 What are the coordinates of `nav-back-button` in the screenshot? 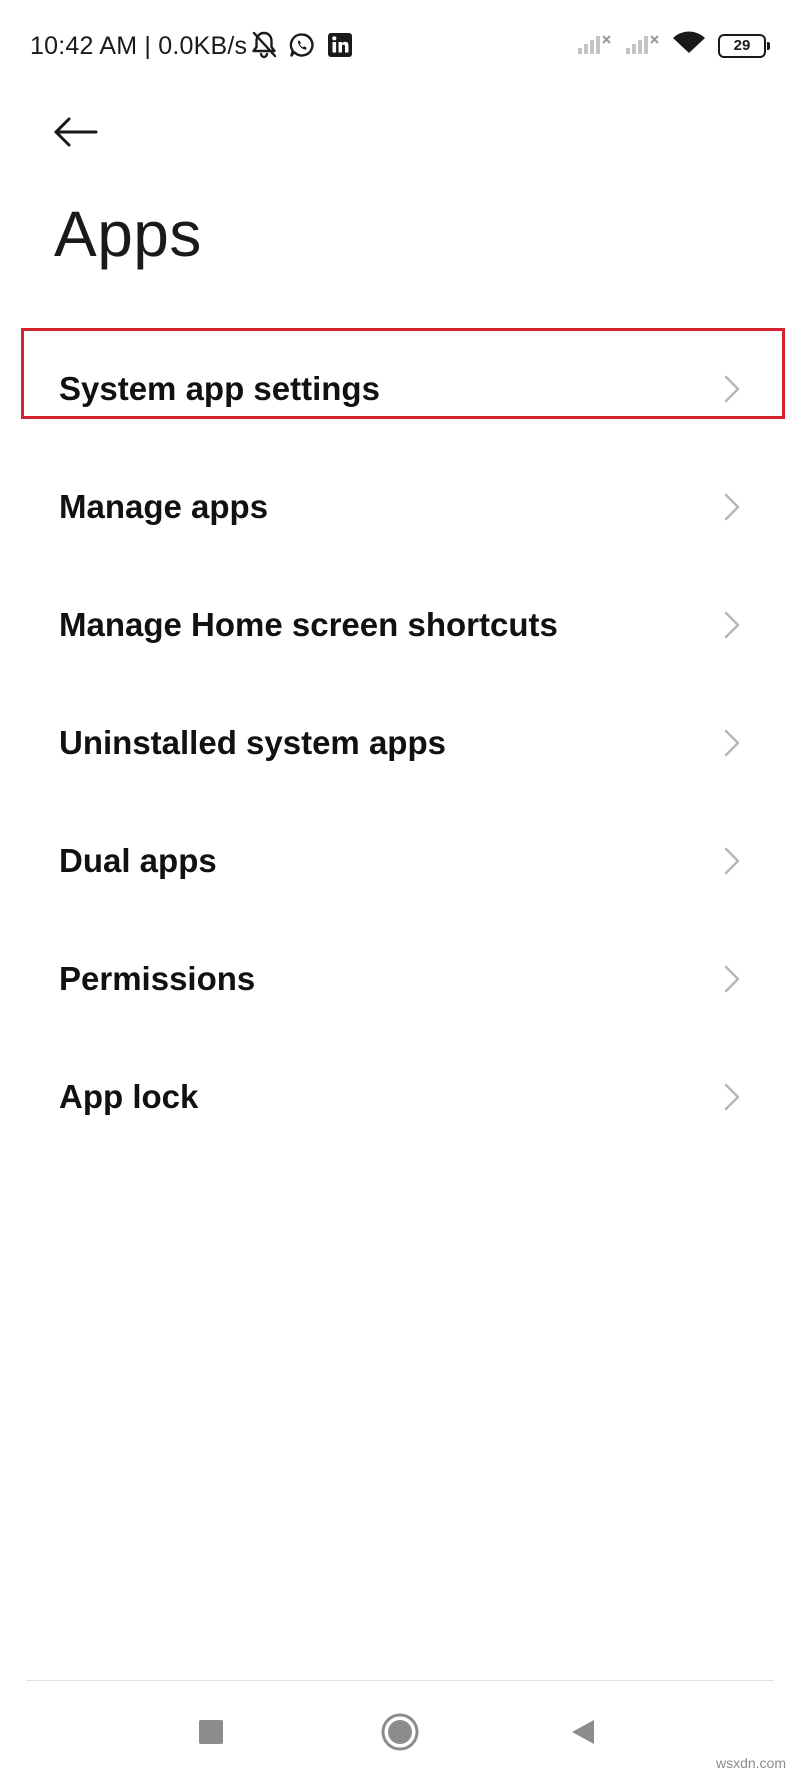 It's located at (583, 1734).